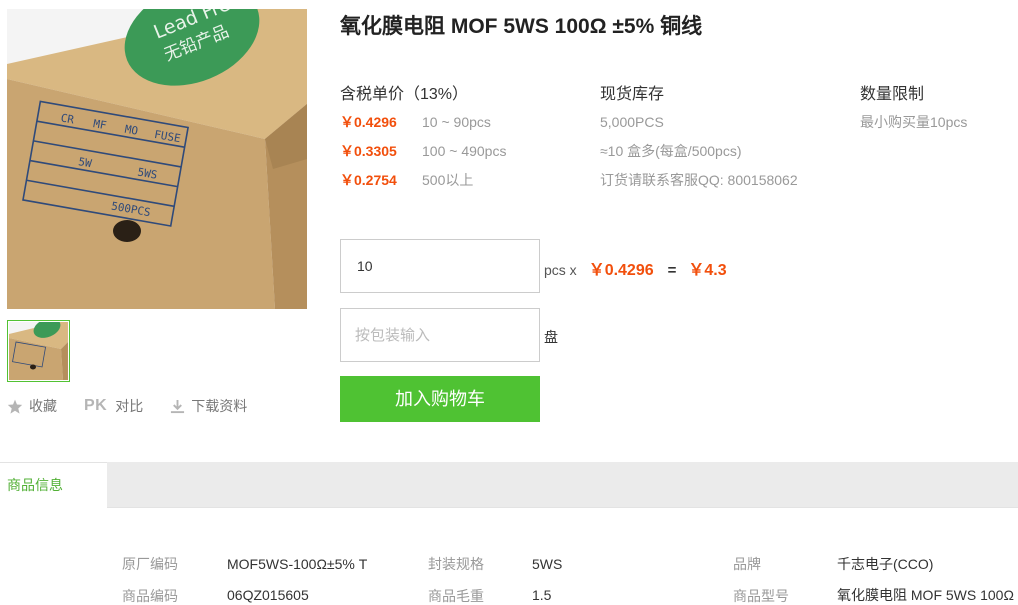  Describe the element at coordinates (178, 406) in the screenshot. I see `download-icon` at that location.